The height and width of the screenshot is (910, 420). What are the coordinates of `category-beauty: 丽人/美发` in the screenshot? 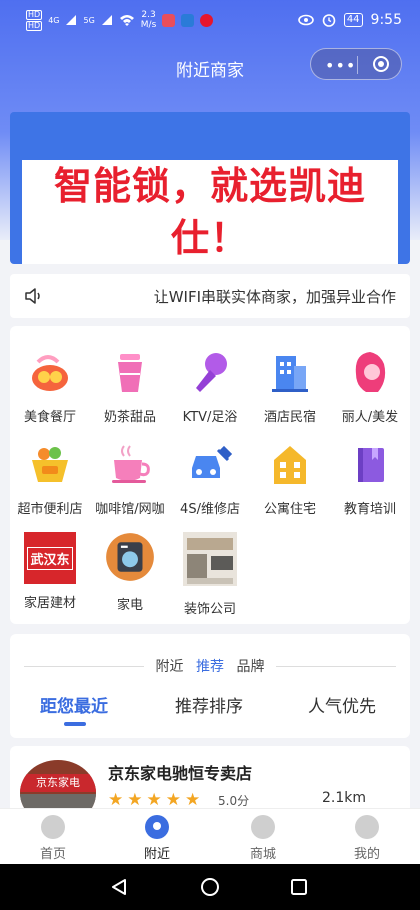 It's located at (370, 387).